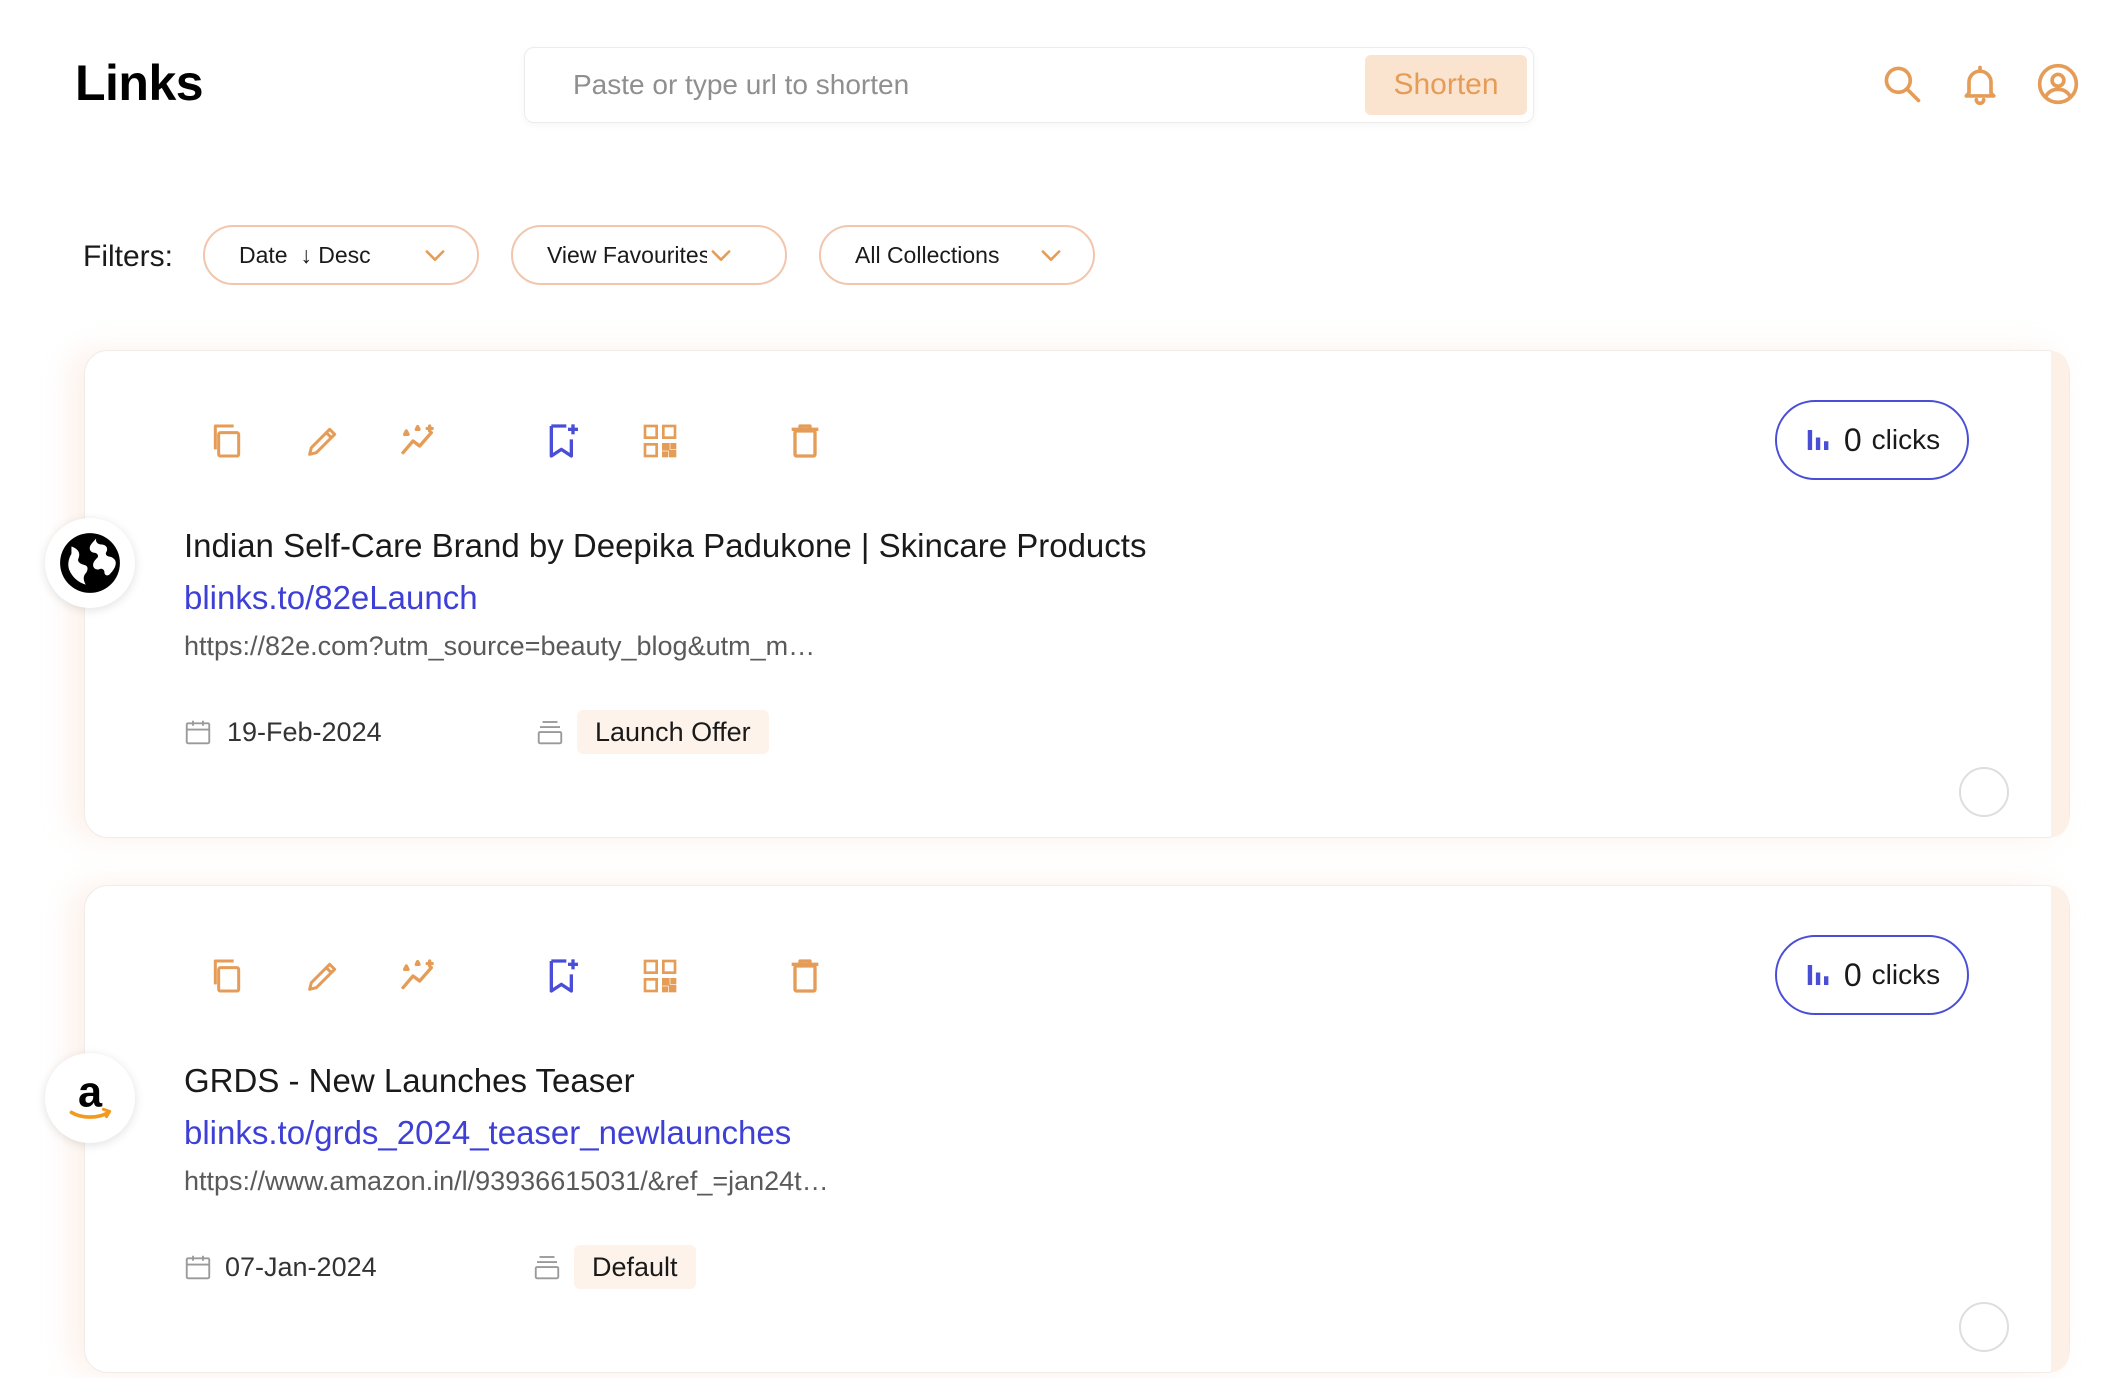 The image size is (2116, 1378). I want to click on svg-text: a, so click(90, 1092).